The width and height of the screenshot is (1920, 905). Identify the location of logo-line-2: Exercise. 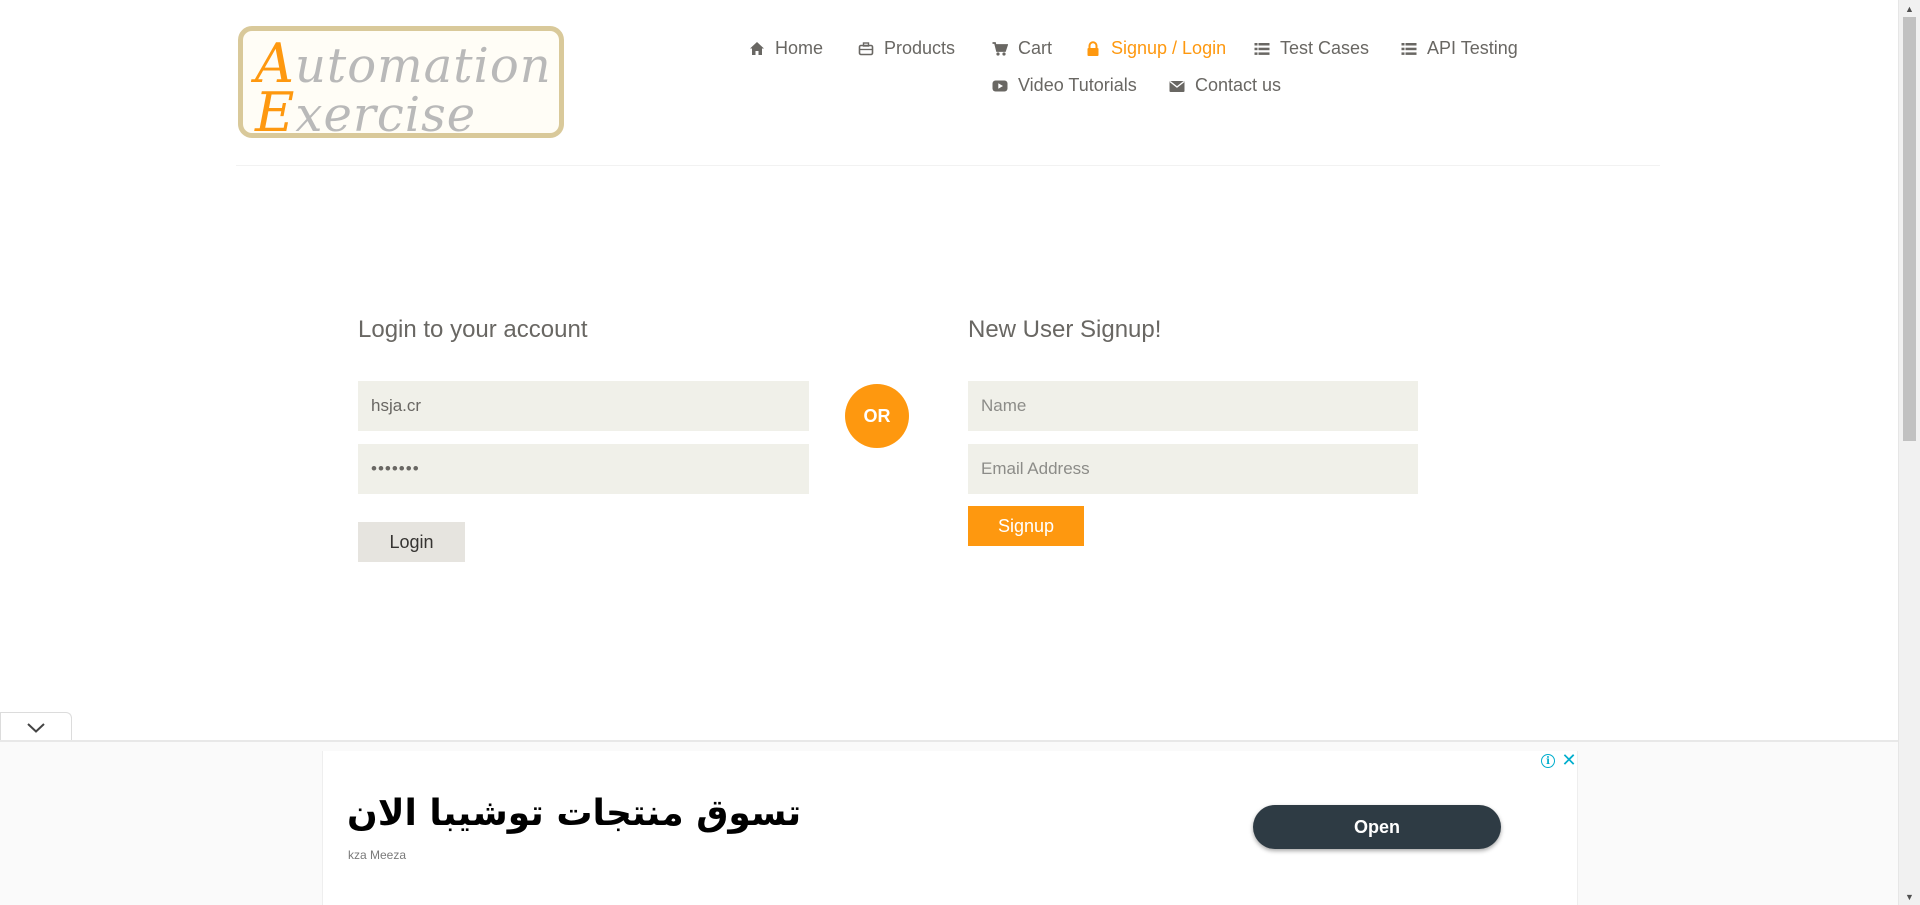
(366, 112).